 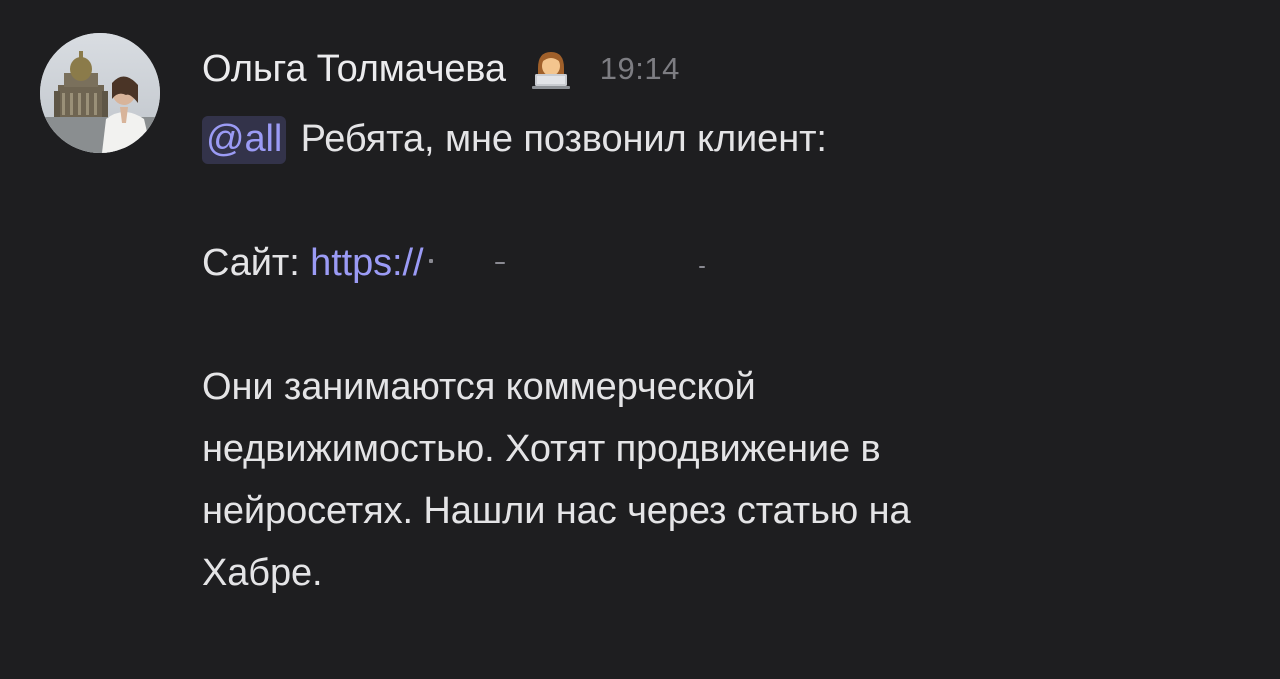 I want to click on intro-text: Ребята, мне позвонил клиент:, so click(x=558, y=139).